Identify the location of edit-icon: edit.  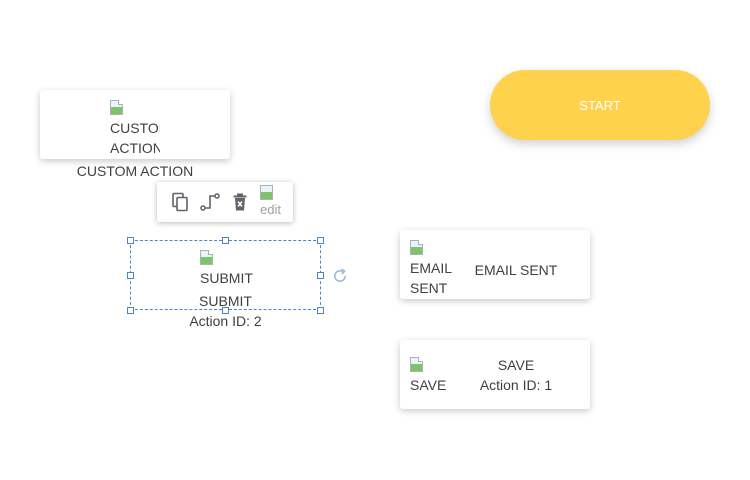
(271, 201).